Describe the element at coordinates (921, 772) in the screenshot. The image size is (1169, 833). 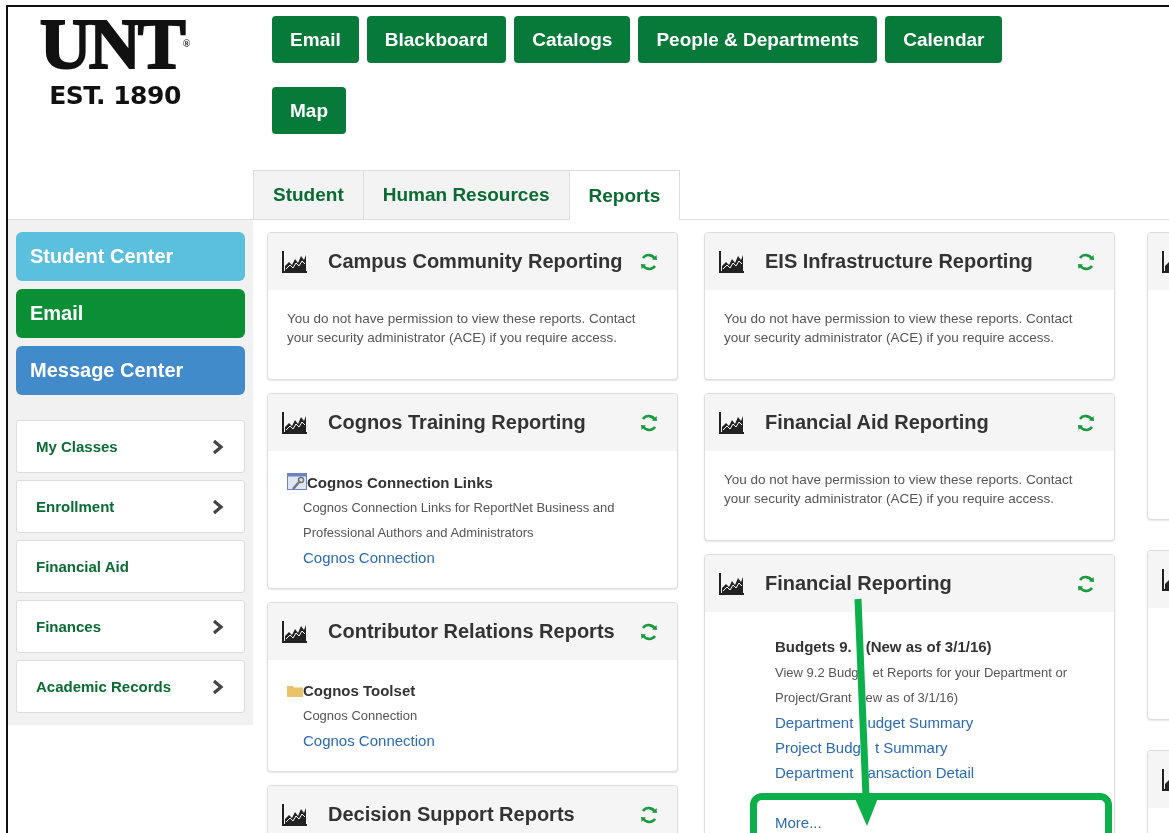
I see `report-link: ansaction Detail` at that location.